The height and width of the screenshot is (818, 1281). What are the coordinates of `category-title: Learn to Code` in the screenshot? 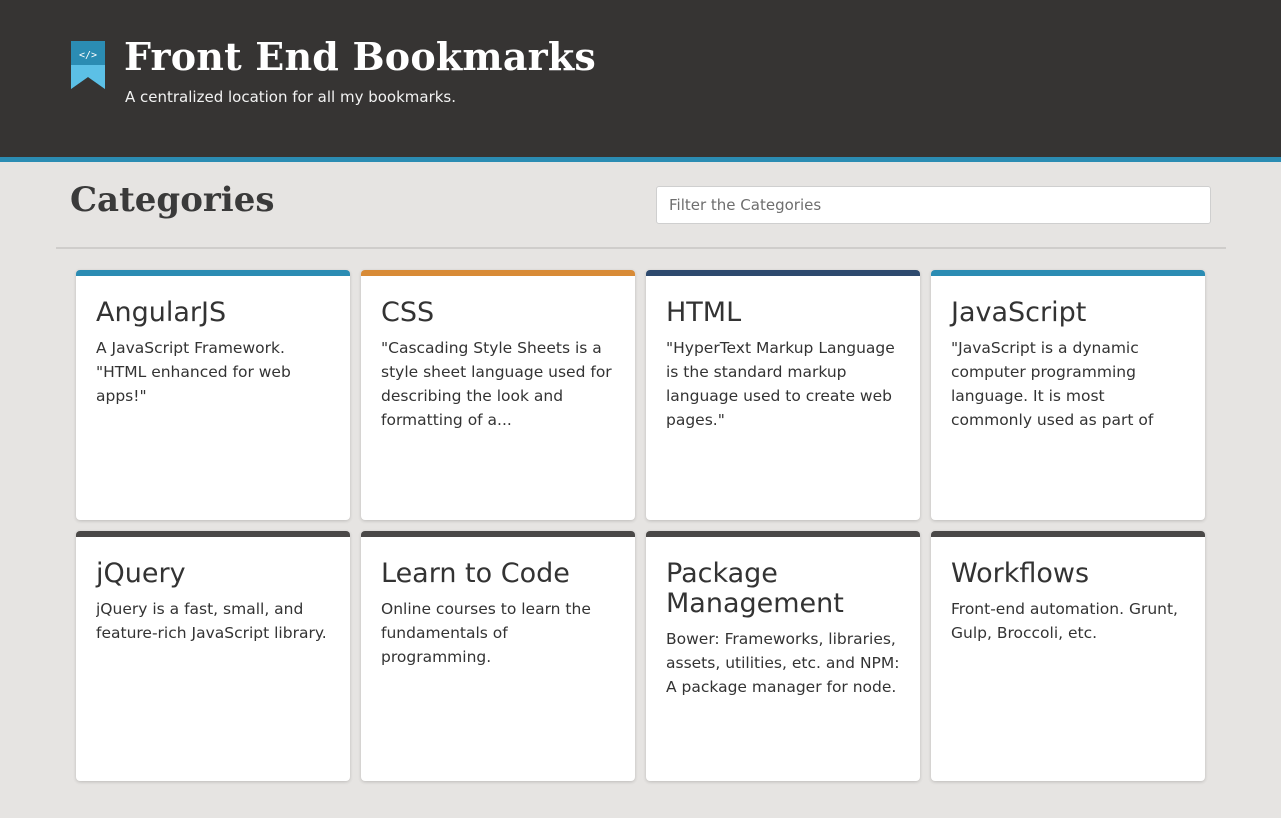 It's located at (475, 573).